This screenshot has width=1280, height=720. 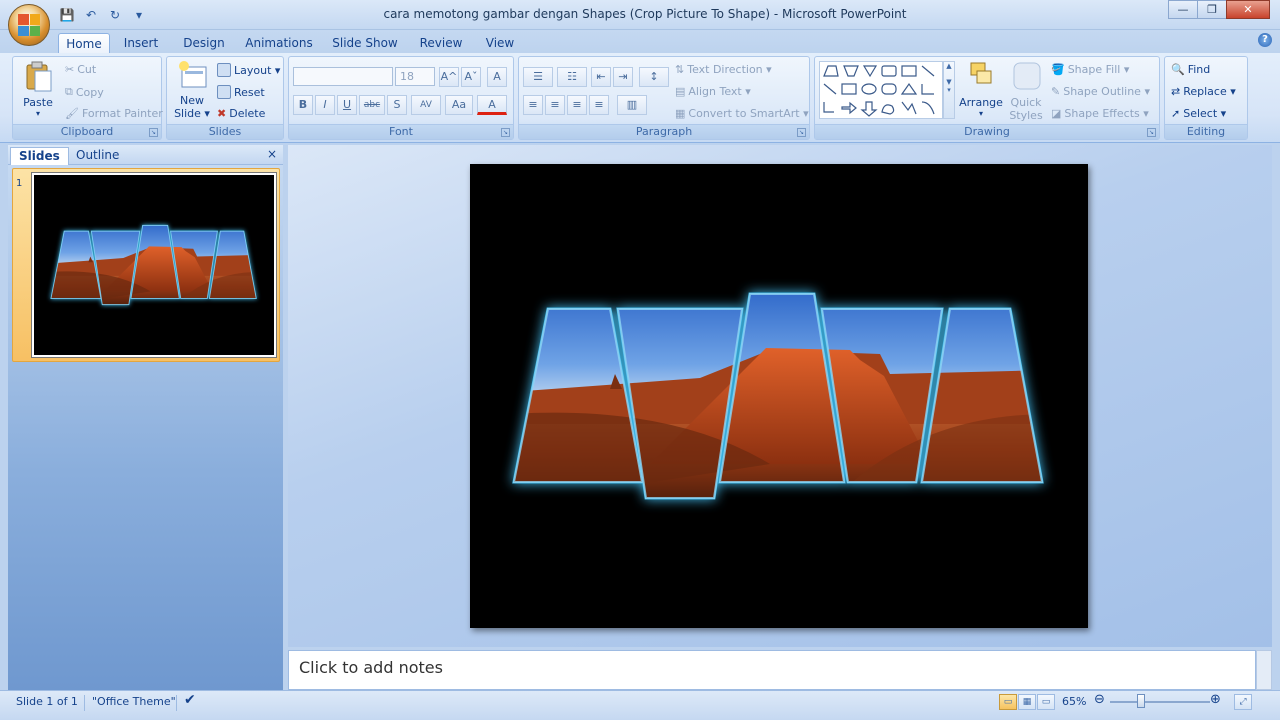 I want to click on theme-name: "Office Theme", so click(x=134, y=701).